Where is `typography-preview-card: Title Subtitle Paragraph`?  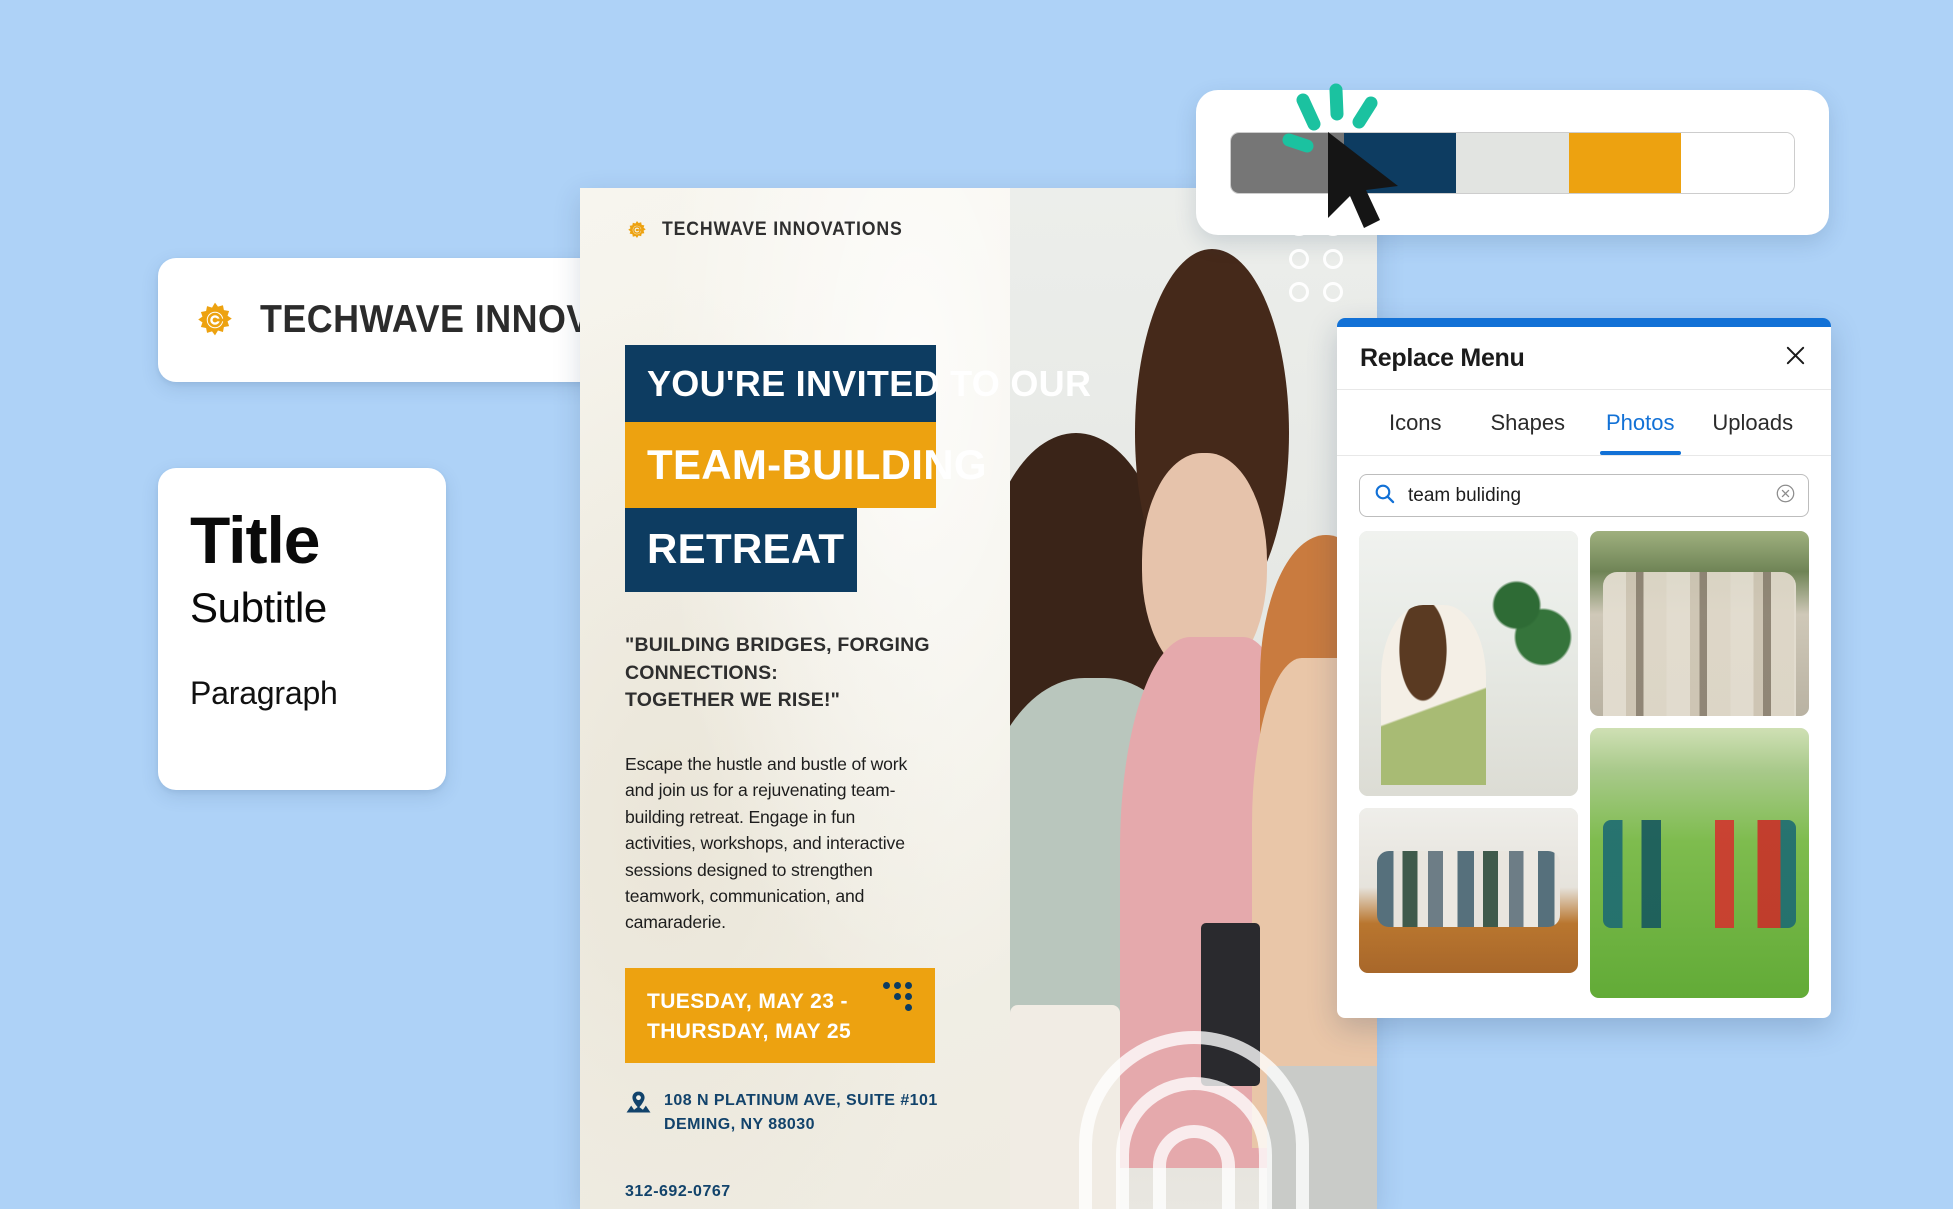 typography-preview-card: Title Subtitle Paragraph is located at coordinates (302, 629).